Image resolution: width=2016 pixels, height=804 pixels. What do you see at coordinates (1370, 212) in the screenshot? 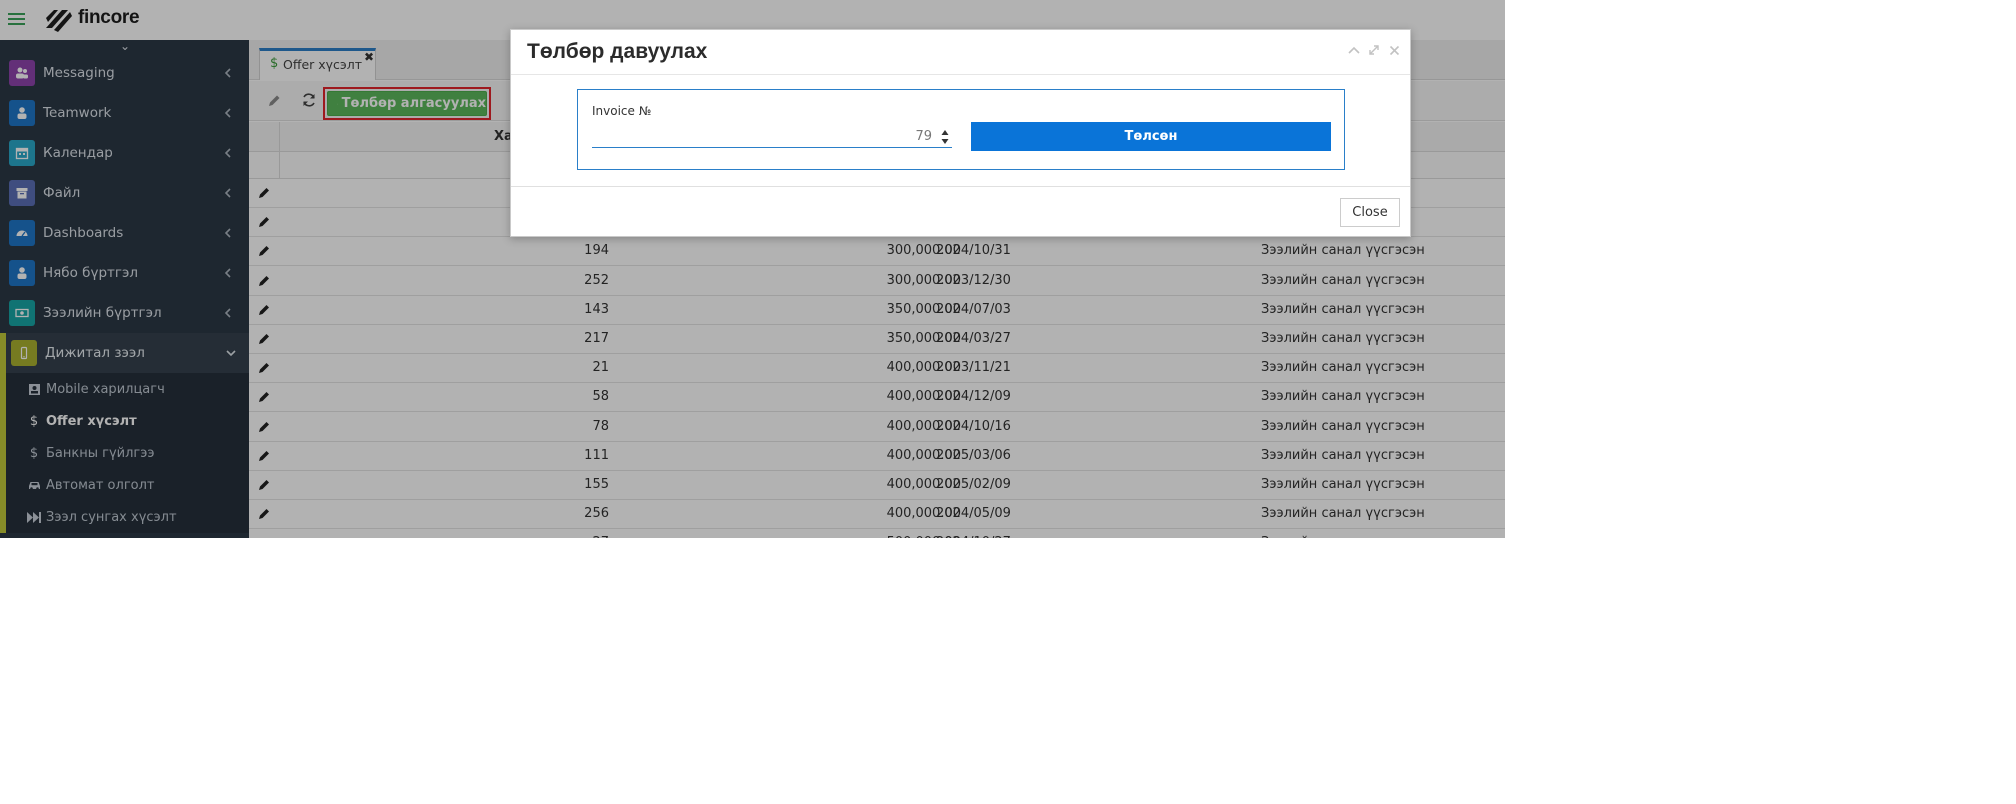
I see `close-button: Close` at bounding box center [1370, 212].